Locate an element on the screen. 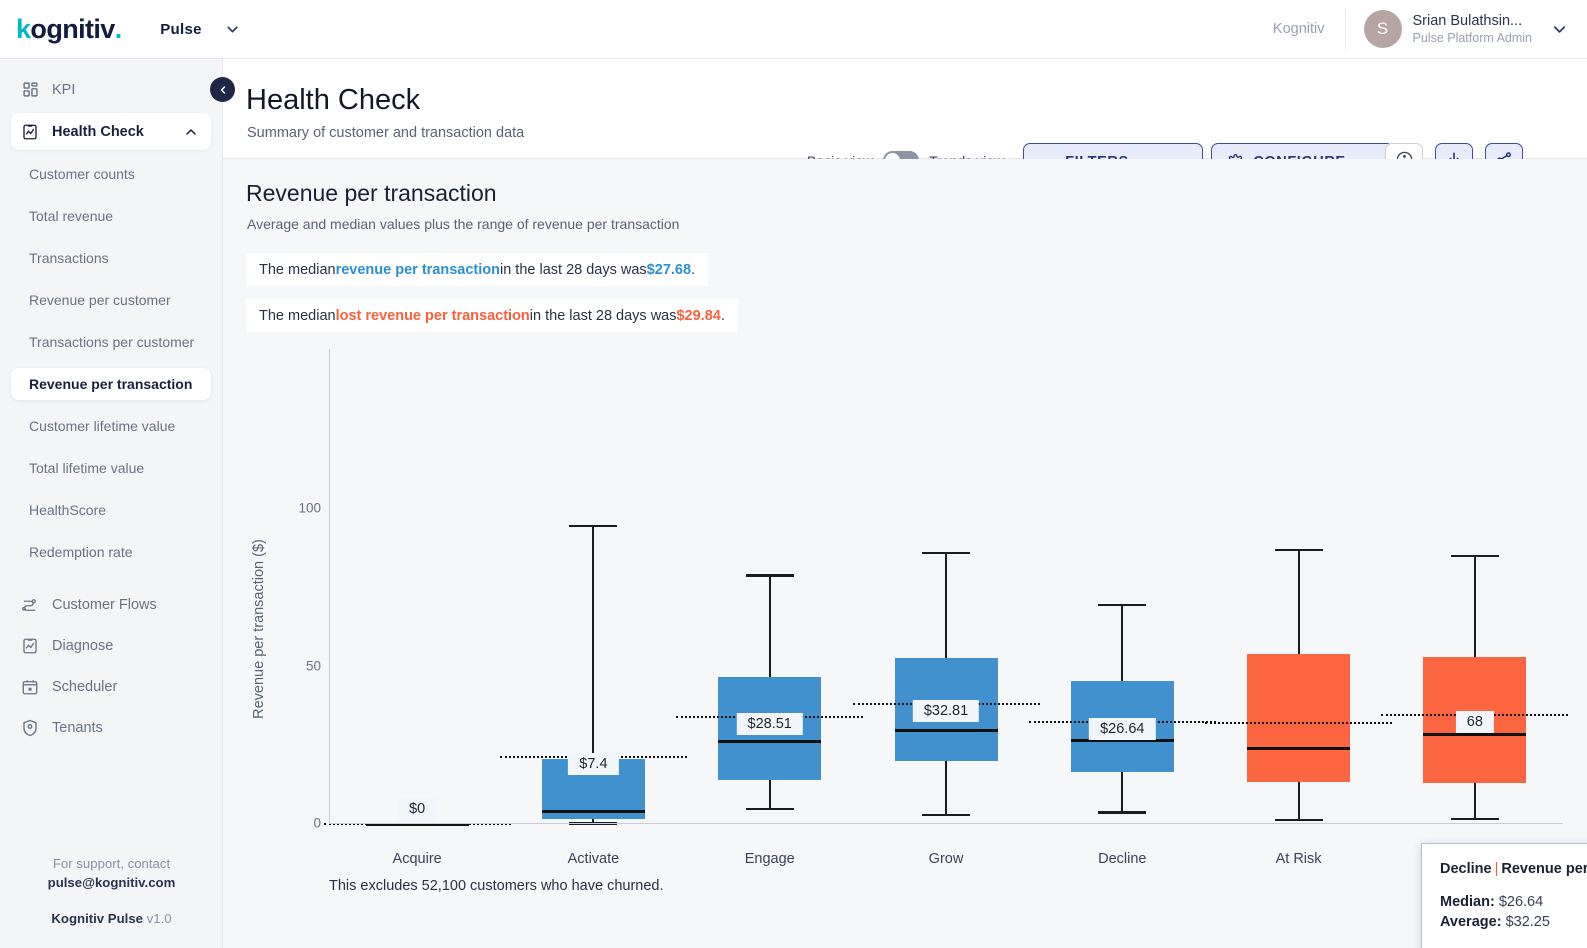 Image resolution: width=1587 pixels, height=948 pixels. chart-y-tick-label: 0 is located at coordinates (317, 823).